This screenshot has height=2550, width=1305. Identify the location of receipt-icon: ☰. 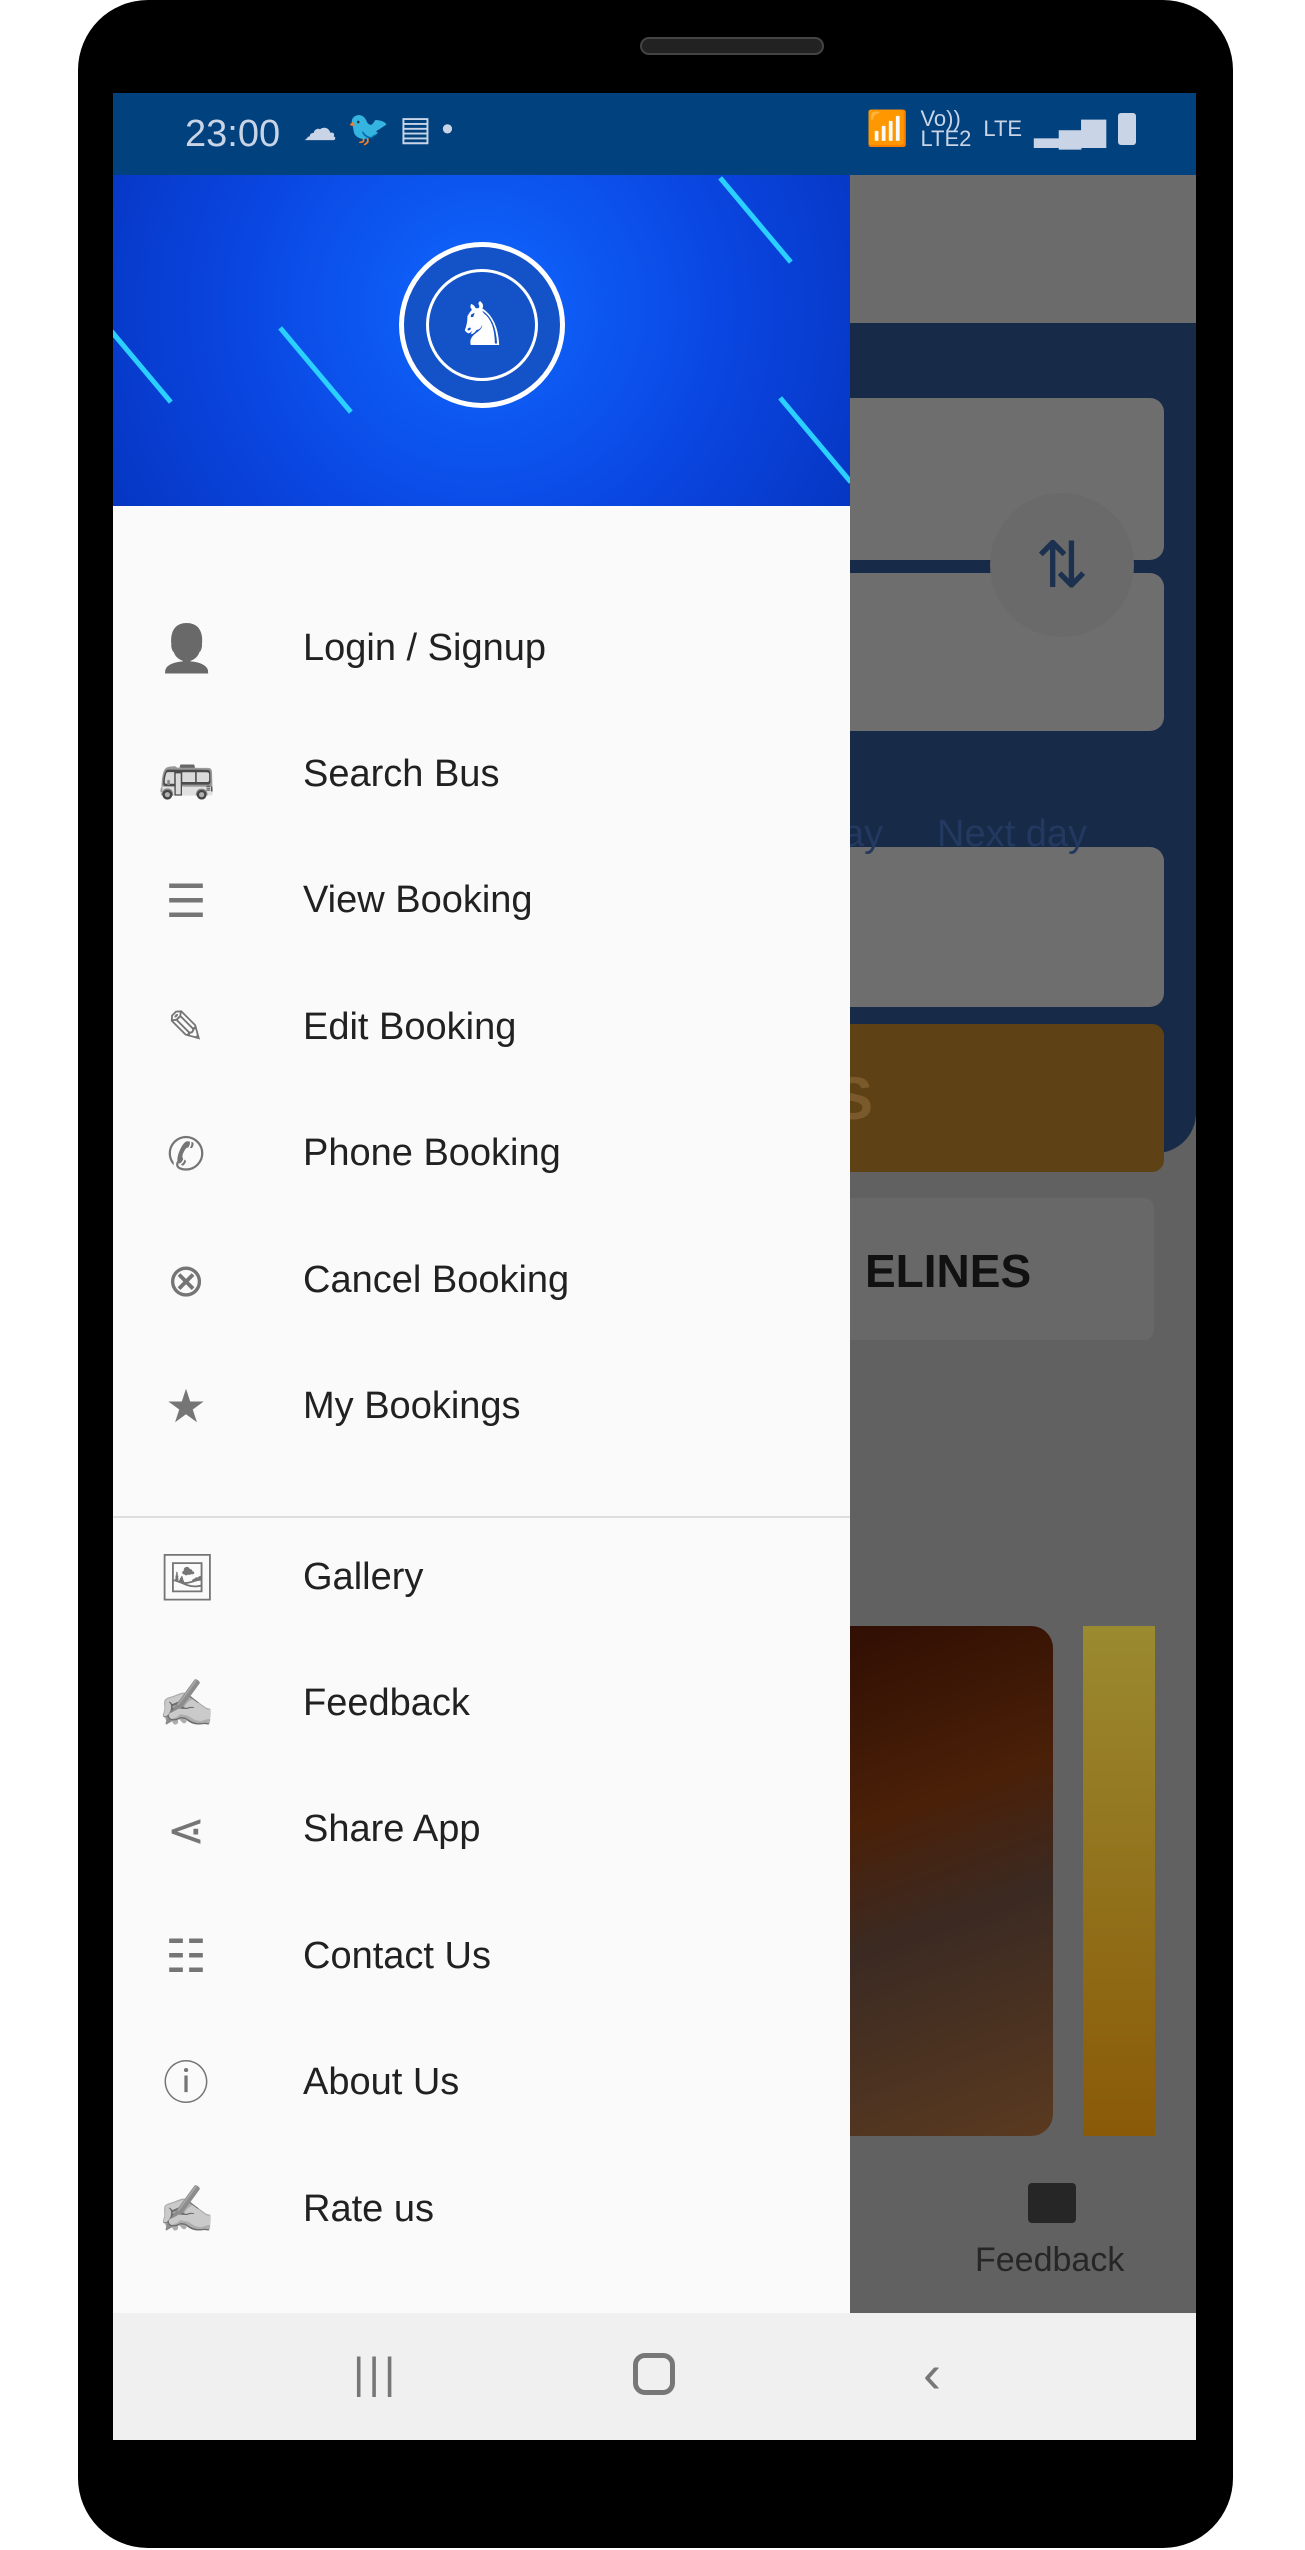
(186, 900).